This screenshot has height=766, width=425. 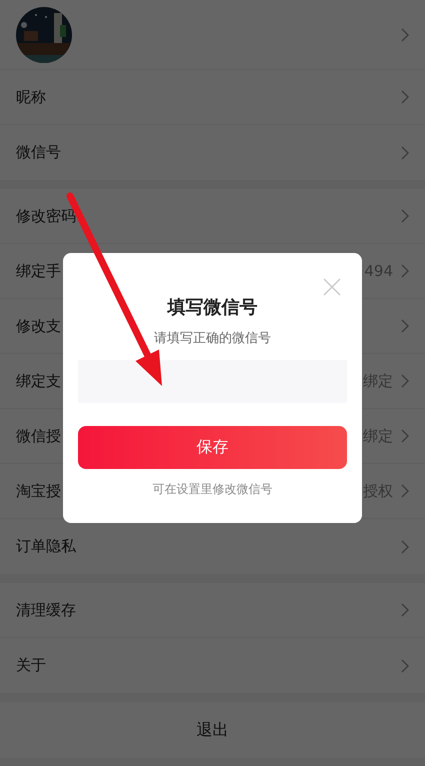 What do you see at coordinates (31, 665) in the screenshot?
I see `row-label: 关于` at bounding box center [31, 665].